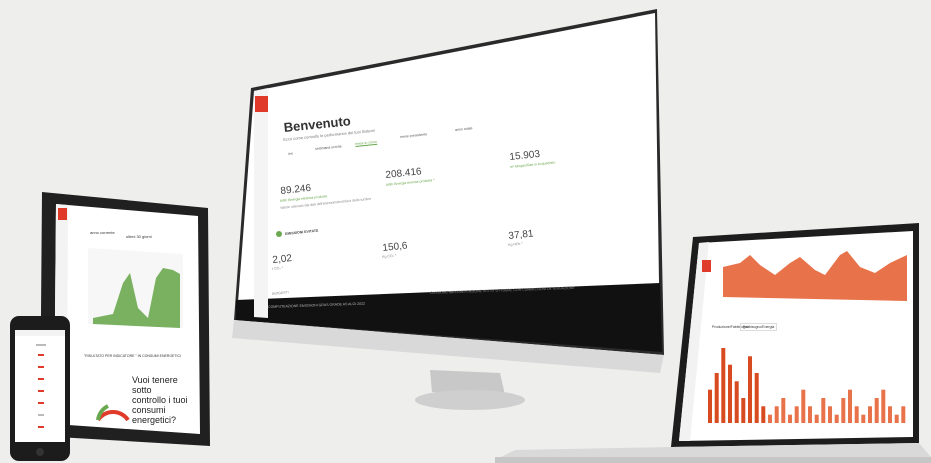 Image resolution: width=931 pixels, height=463 pixels. I want to click on emission-co2-t-value: 2,02, so click(282, 259).